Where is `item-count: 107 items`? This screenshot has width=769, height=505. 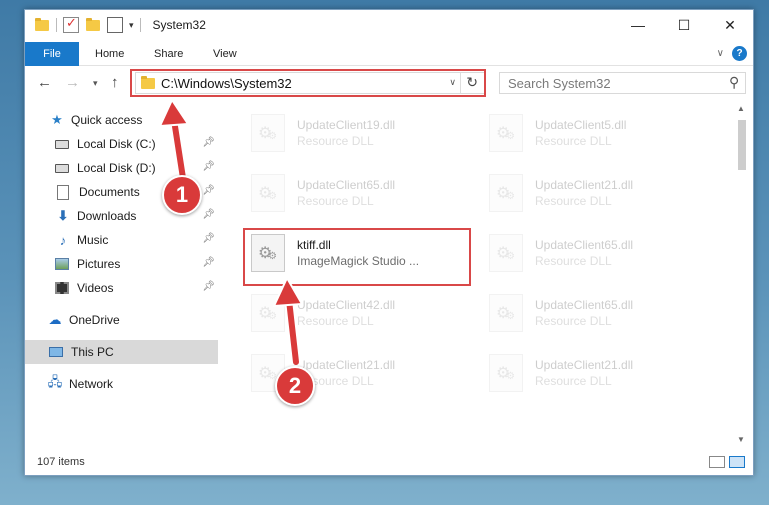 item-count: 107 items is located at coordinates (61, 462).